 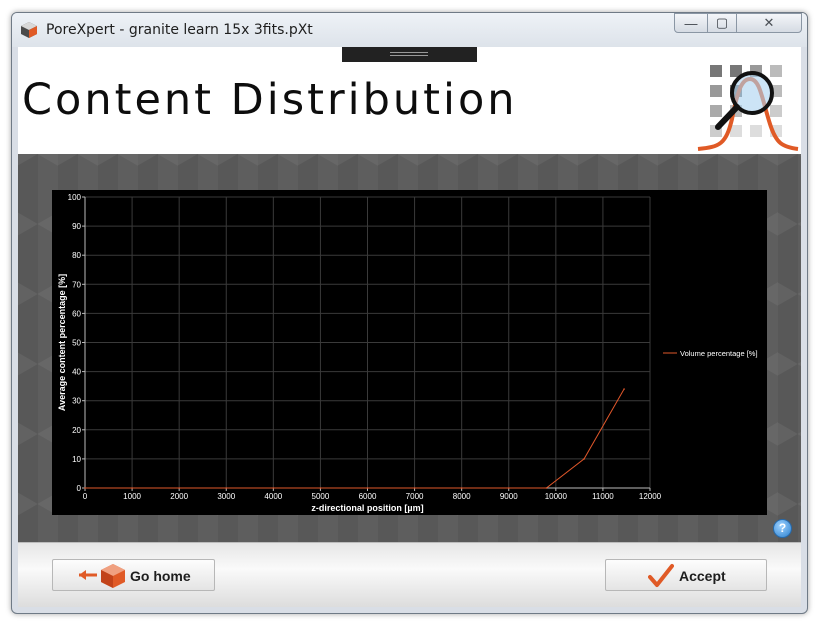 I want to click on help-icon: ?, so click(x=782, y=528).